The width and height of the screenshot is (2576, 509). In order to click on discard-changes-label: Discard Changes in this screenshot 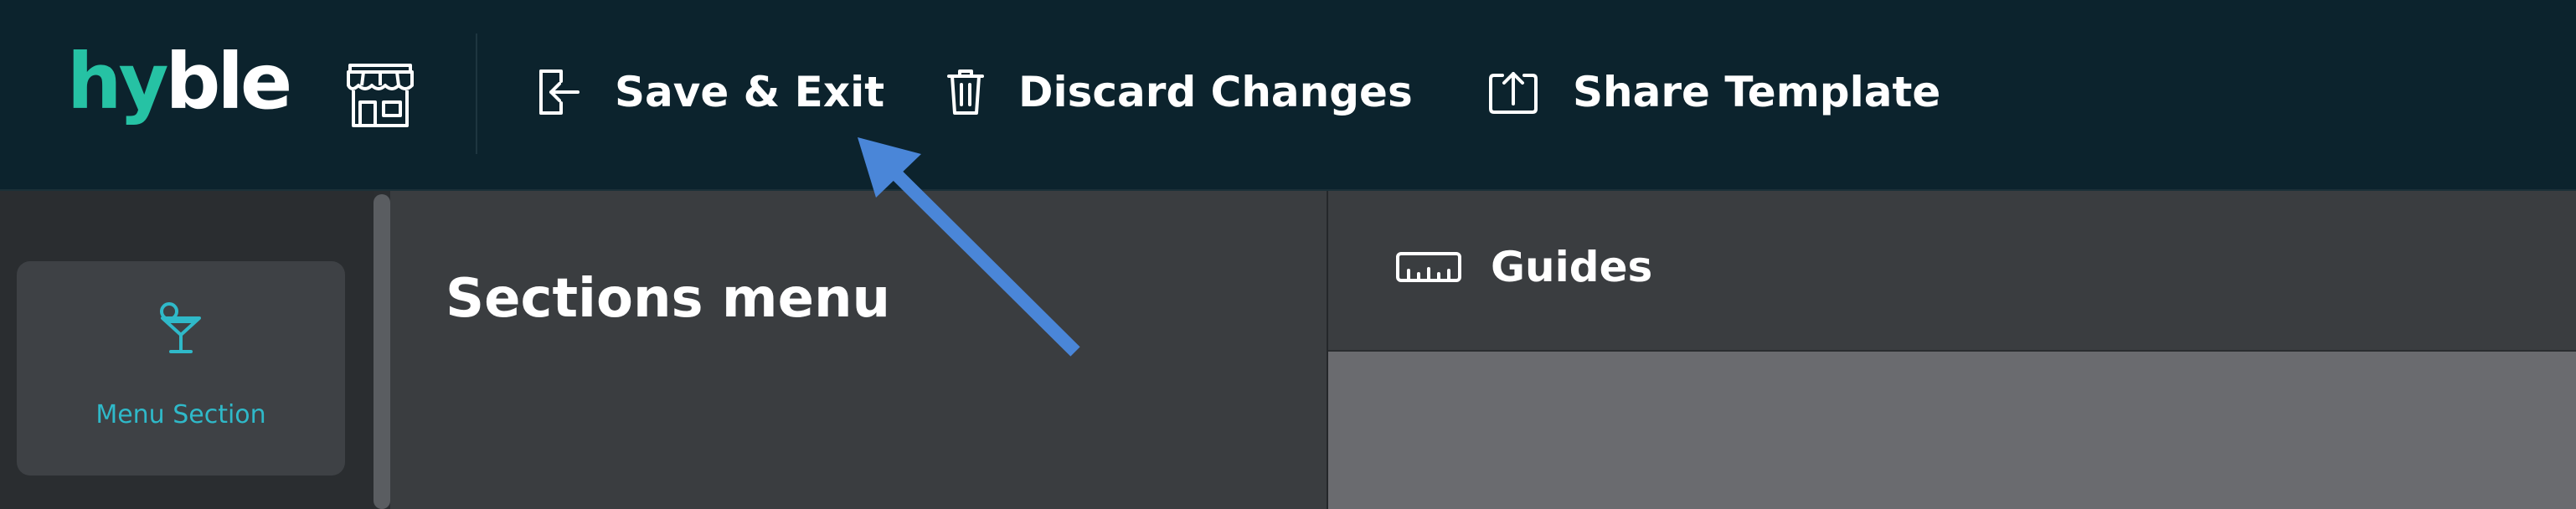, I will do `click(1215, 92)`.